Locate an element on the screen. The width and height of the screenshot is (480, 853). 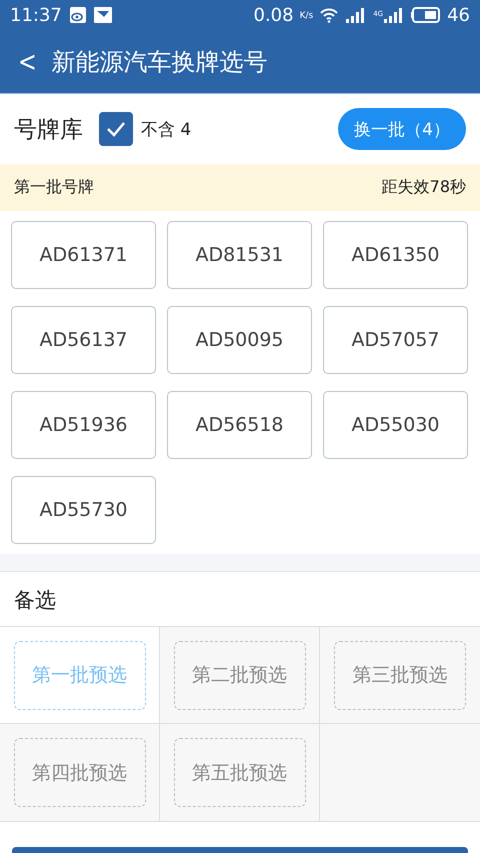
plate-option: AD55730 is located at coordinates (83, 510).